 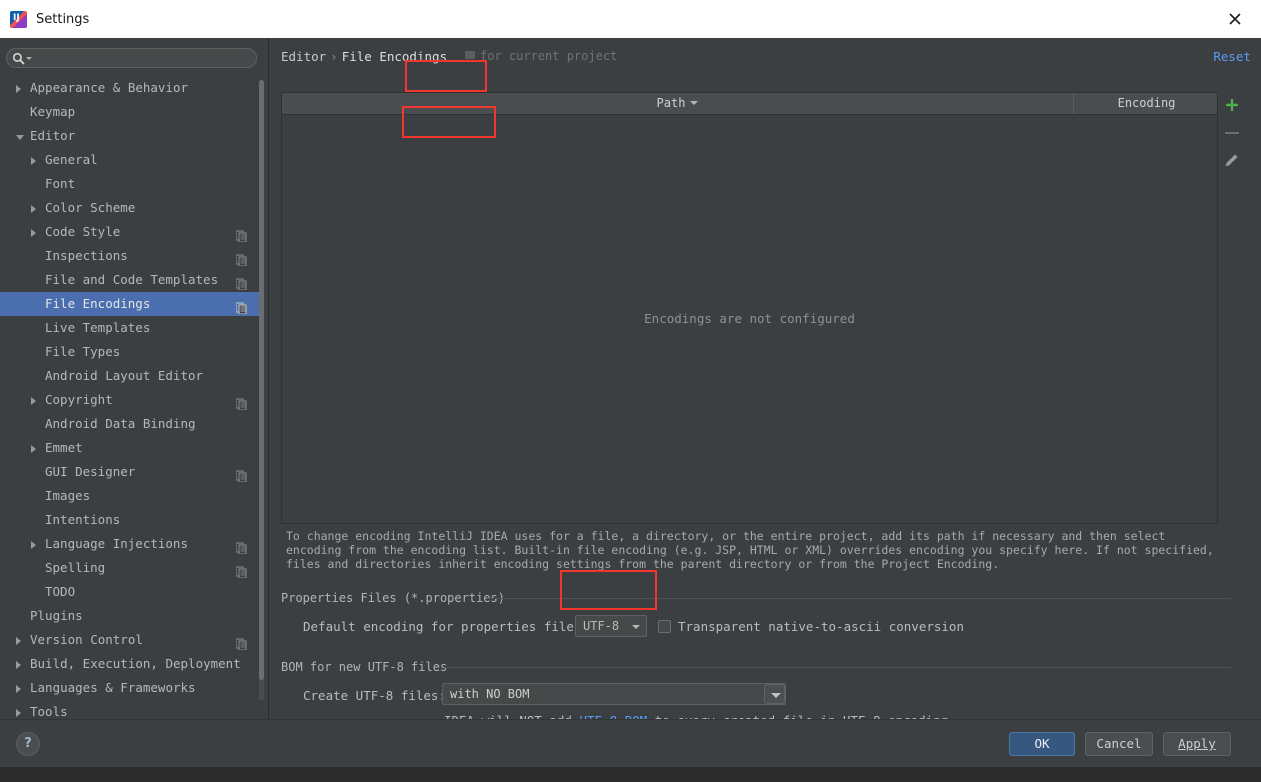 I want to click on bom-group-title: BOM for new UTF-8 files, so click(x=367, y=667).